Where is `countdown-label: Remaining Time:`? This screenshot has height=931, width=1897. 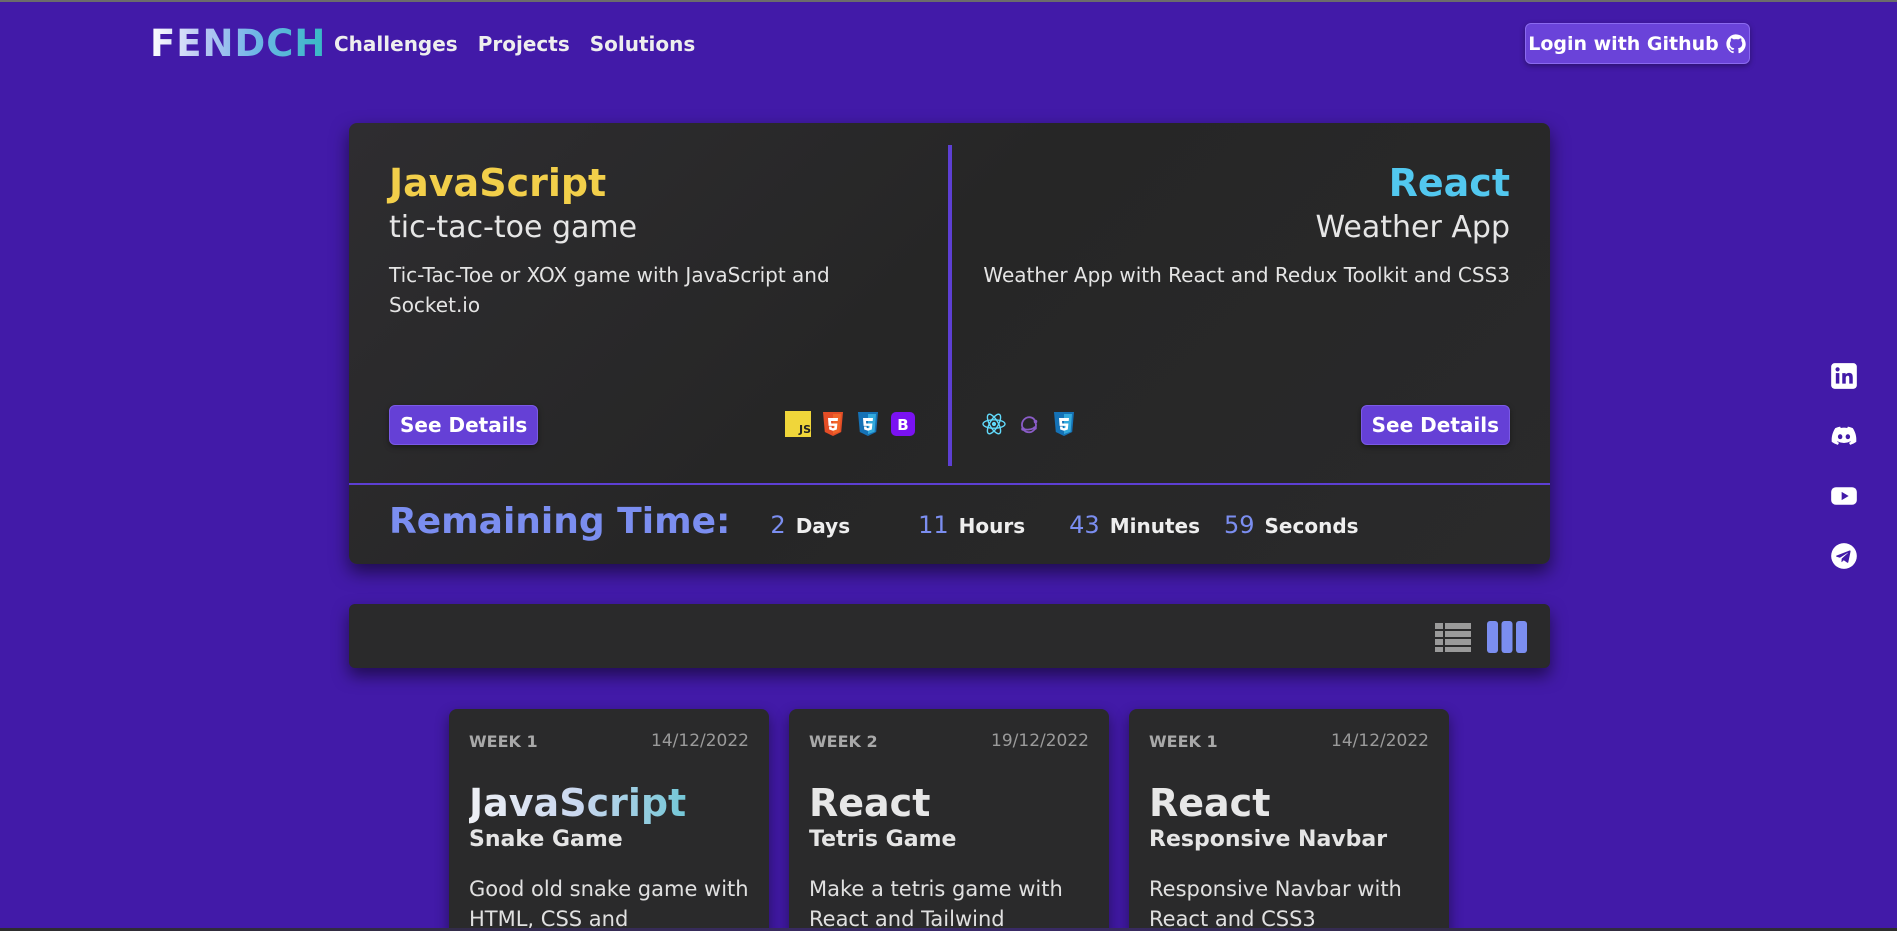
countdown-label: Remaining Time: is located at coordinates (560, 521).